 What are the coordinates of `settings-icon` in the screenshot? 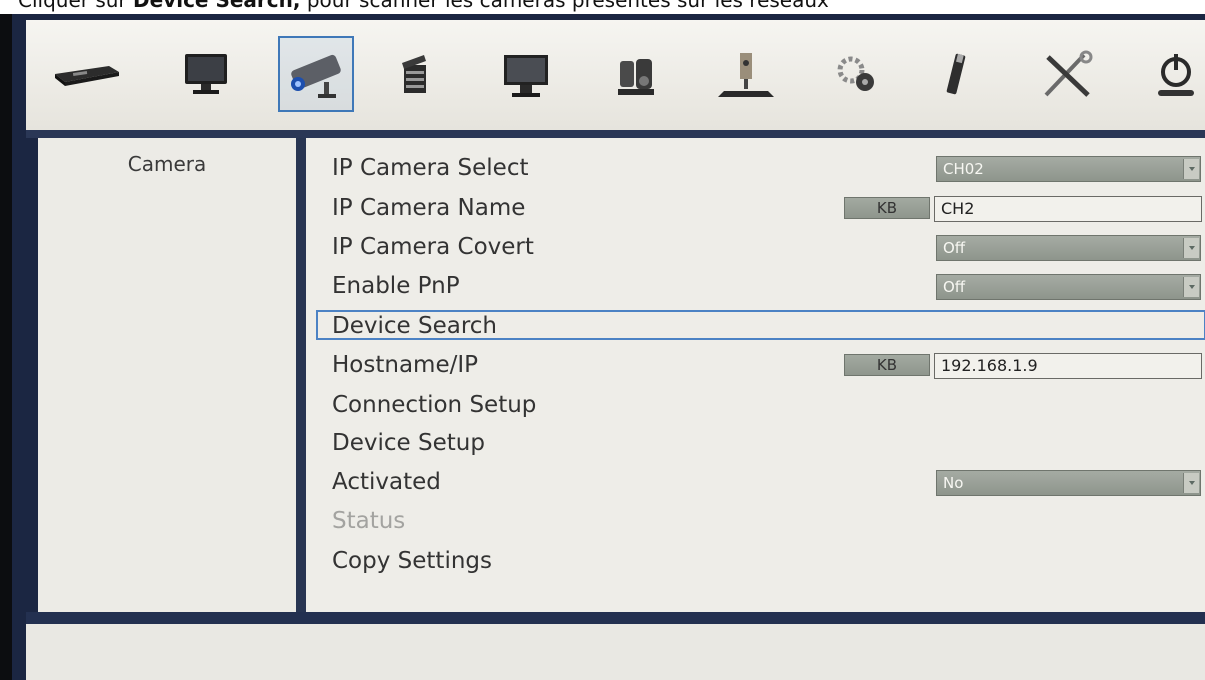 It's located at (856, 75).